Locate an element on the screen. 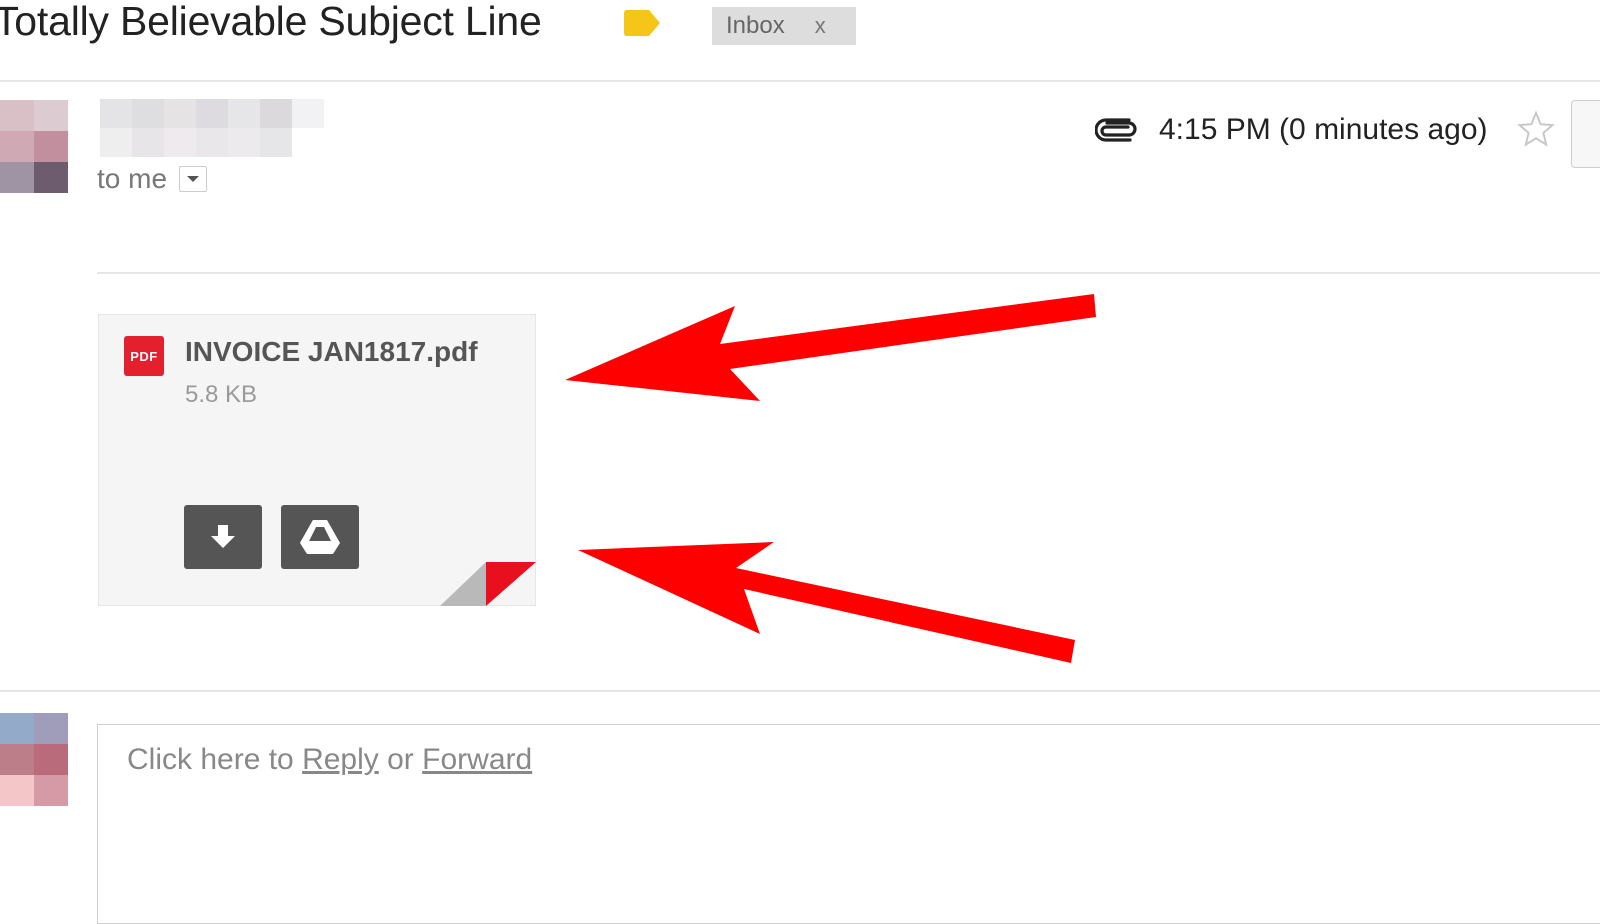 Image resolution: width=1600 pixels, height=924 pixels. chevron-down-icon is located at coordinates (193, 179).